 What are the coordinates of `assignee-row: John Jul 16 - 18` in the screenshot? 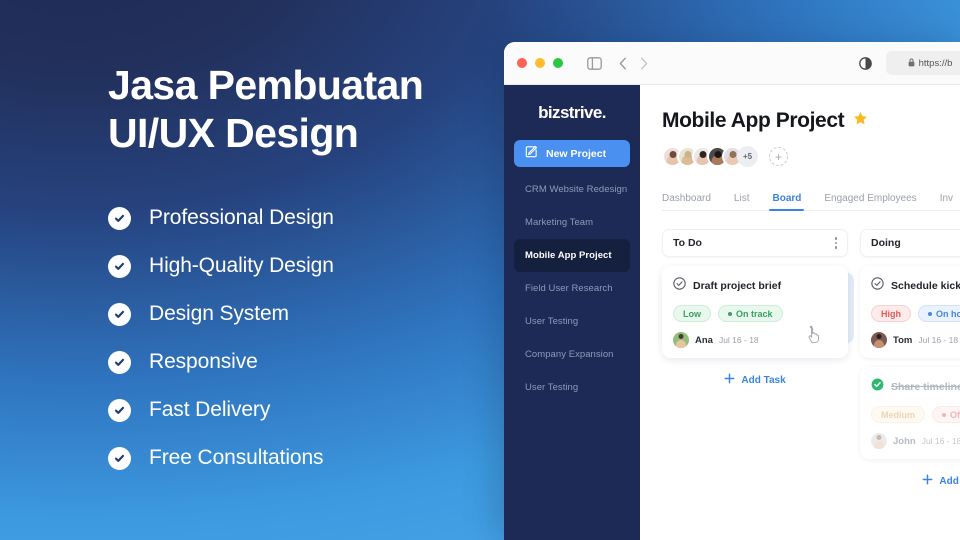 It's located at (915, 441).